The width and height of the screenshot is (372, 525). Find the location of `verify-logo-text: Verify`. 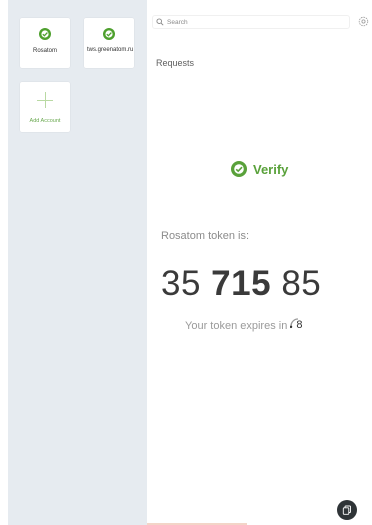

verify-logo-text: Verify is located at coordinates (271, 169).